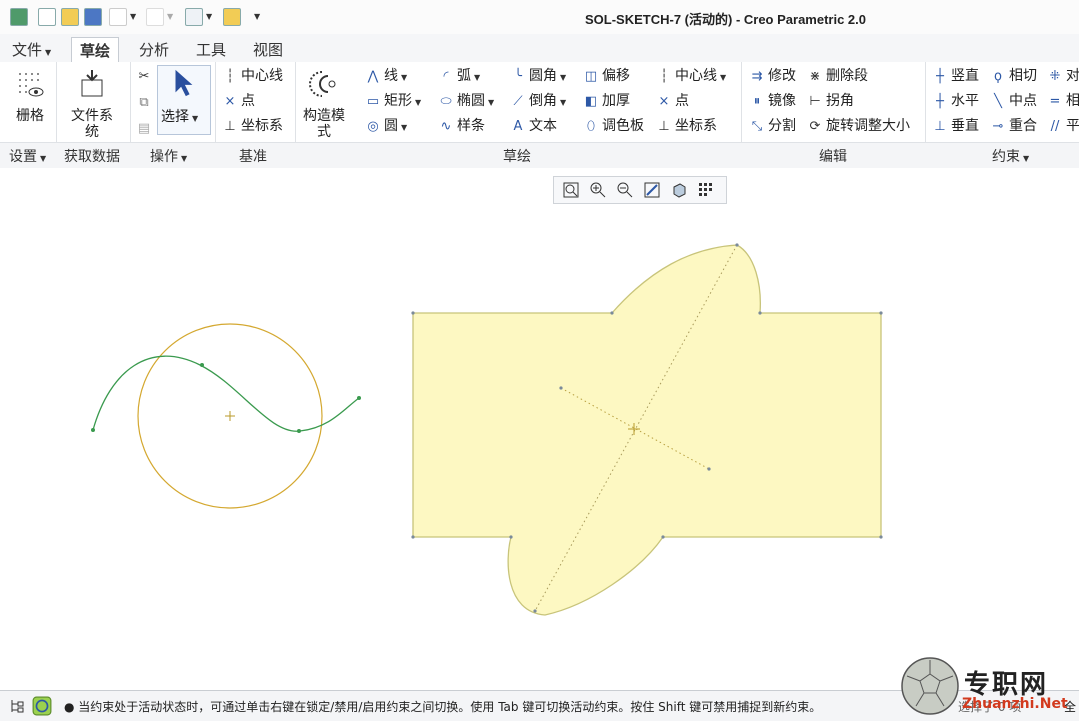 The image size is (1079, 721). I want to click on select-dropdown-icon: ▼, so click(195, 118).